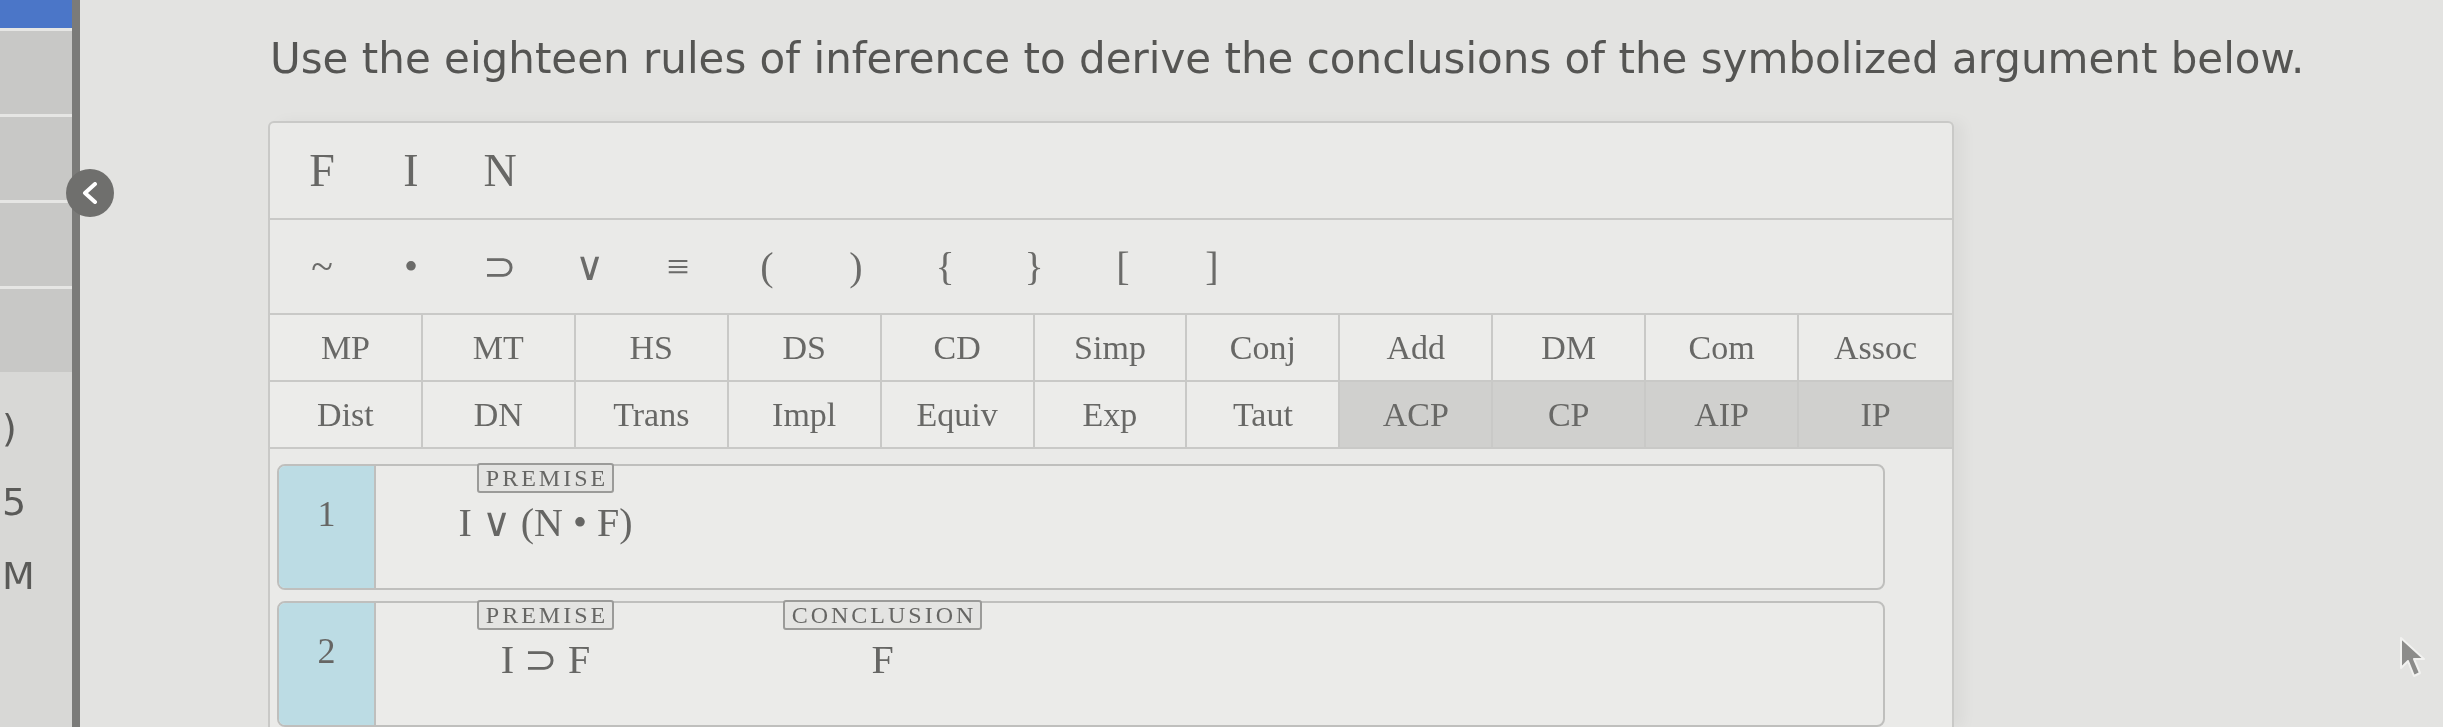  What do you see at coordinates (882, 660) in the screenshot?
I see `formula-text: F` at bounding box center [882, 660].